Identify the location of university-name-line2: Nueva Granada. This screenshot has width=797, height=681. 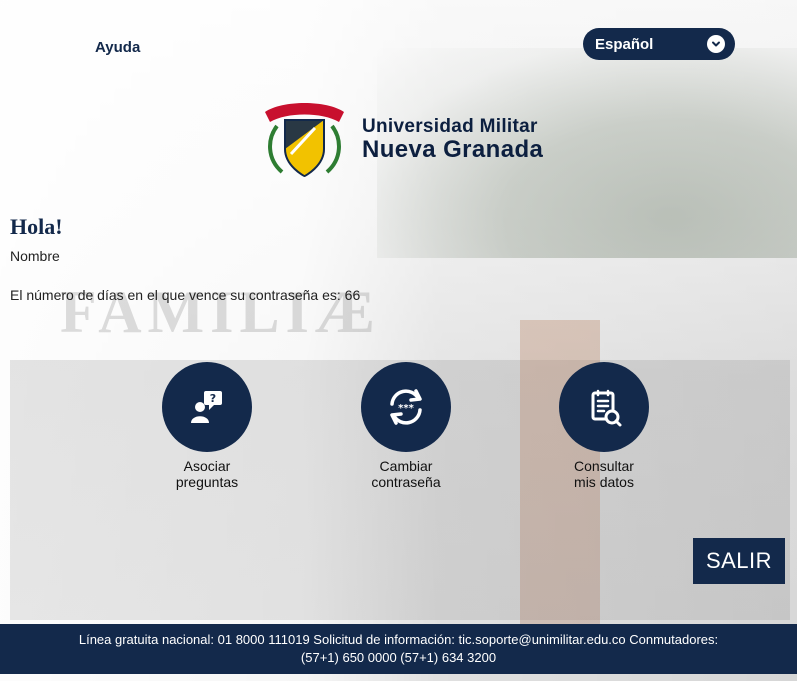
(453, 149).